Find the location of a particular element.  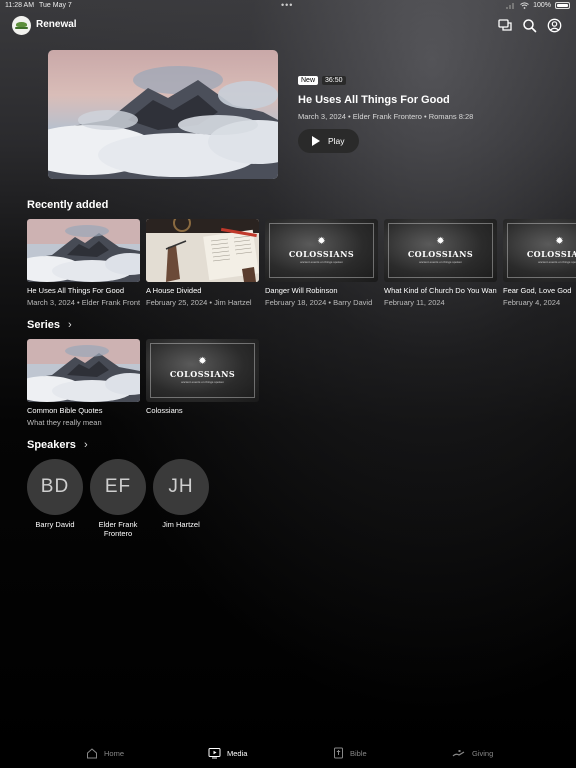

status-time: 11:28 AM is located at coordinates (20, 5).